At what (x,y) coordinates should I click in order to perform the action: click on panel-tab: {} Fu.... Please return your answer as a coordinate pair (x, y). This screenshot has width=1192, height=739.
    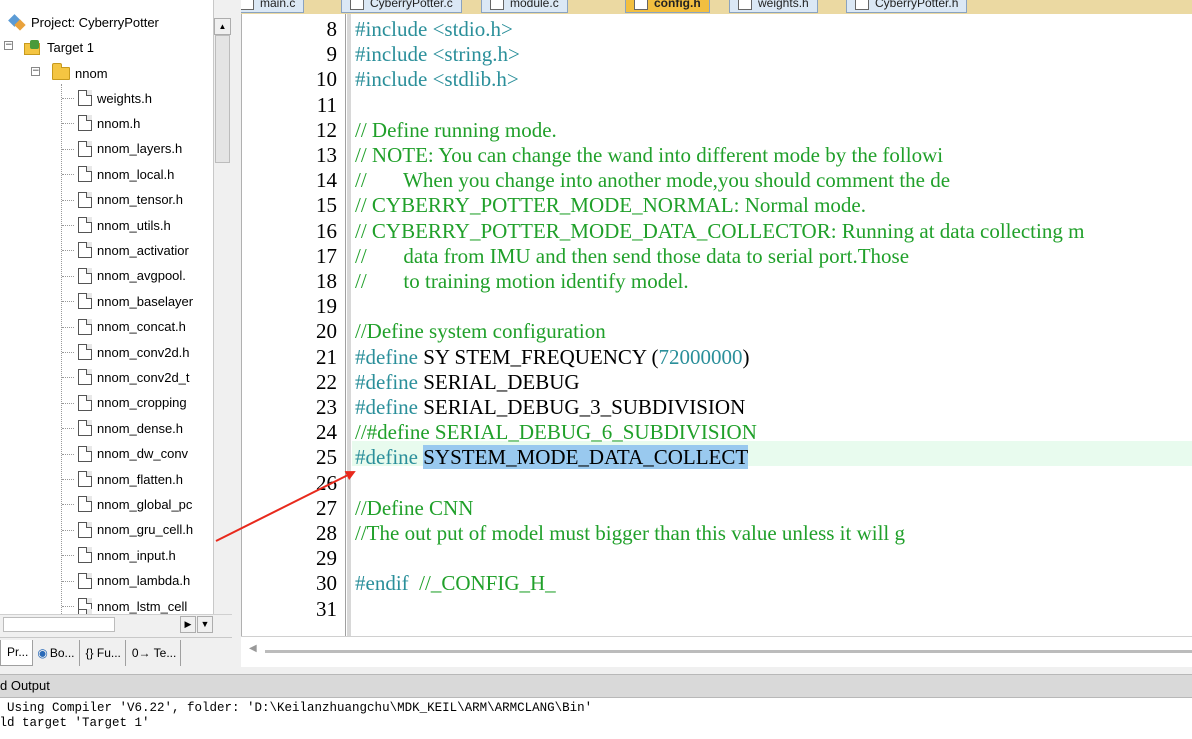
    Looking at the image, I should click on (103, 652).